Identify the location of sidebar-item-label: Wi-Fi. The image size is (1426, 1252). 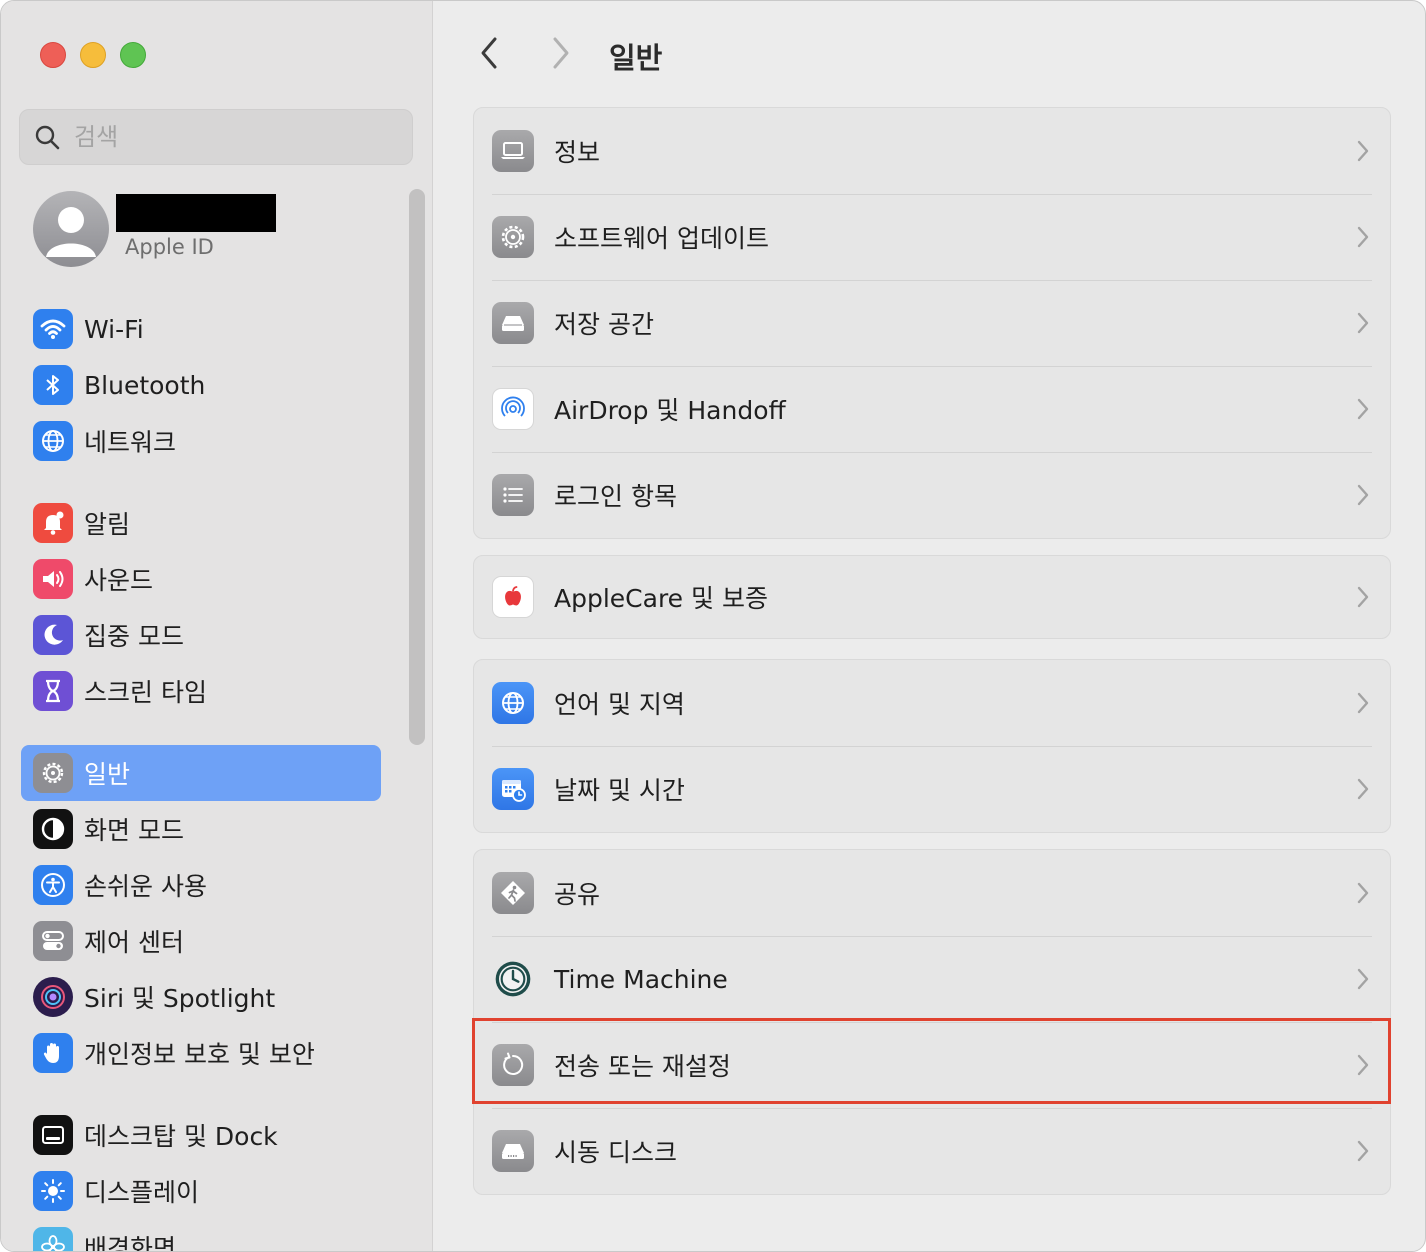
(114, 329).